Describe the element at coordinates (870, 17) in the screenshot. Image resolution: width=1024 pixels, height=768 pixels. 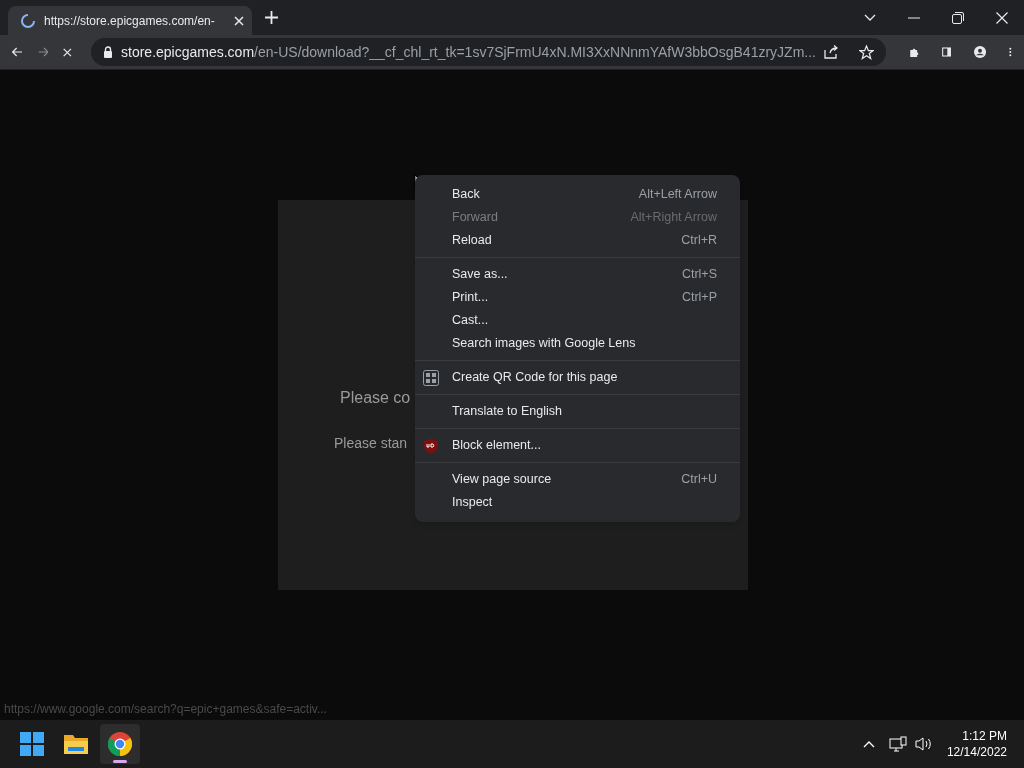
I see `chevron-down-icon` at that location.